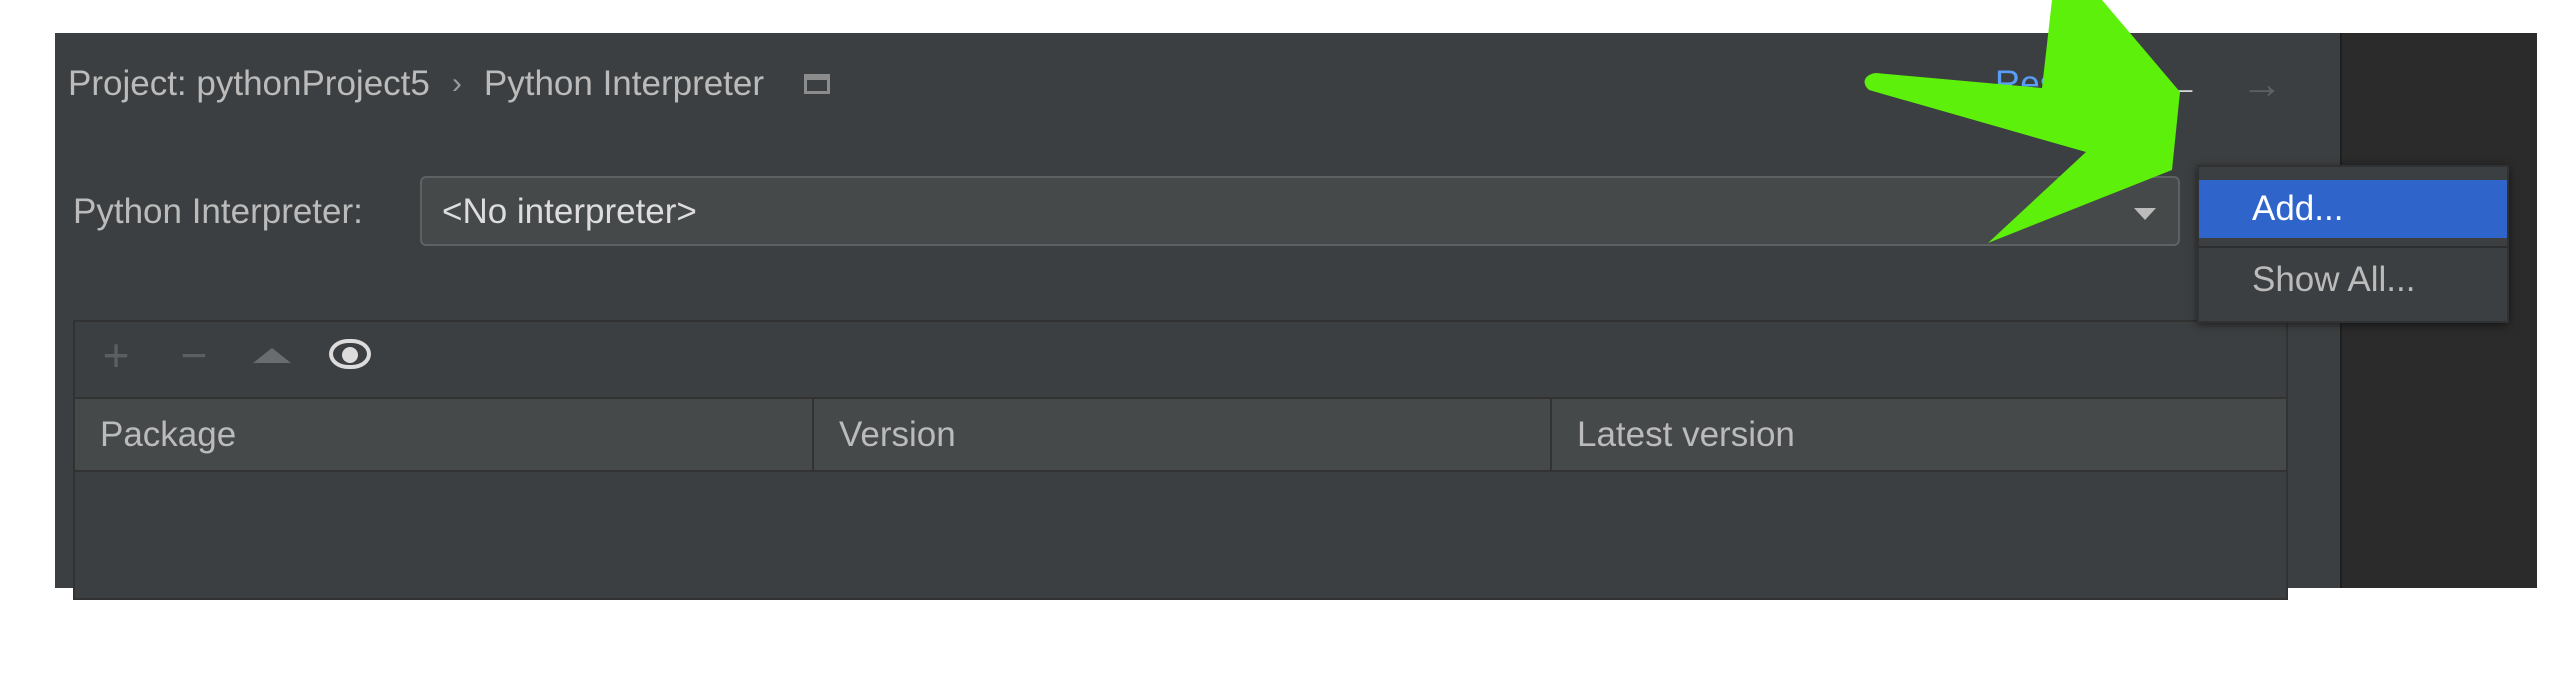  What do you see at coordinates (116, 355) in the screenshot?
I see `add-package-icon: +` at bounding box center [116, 355].